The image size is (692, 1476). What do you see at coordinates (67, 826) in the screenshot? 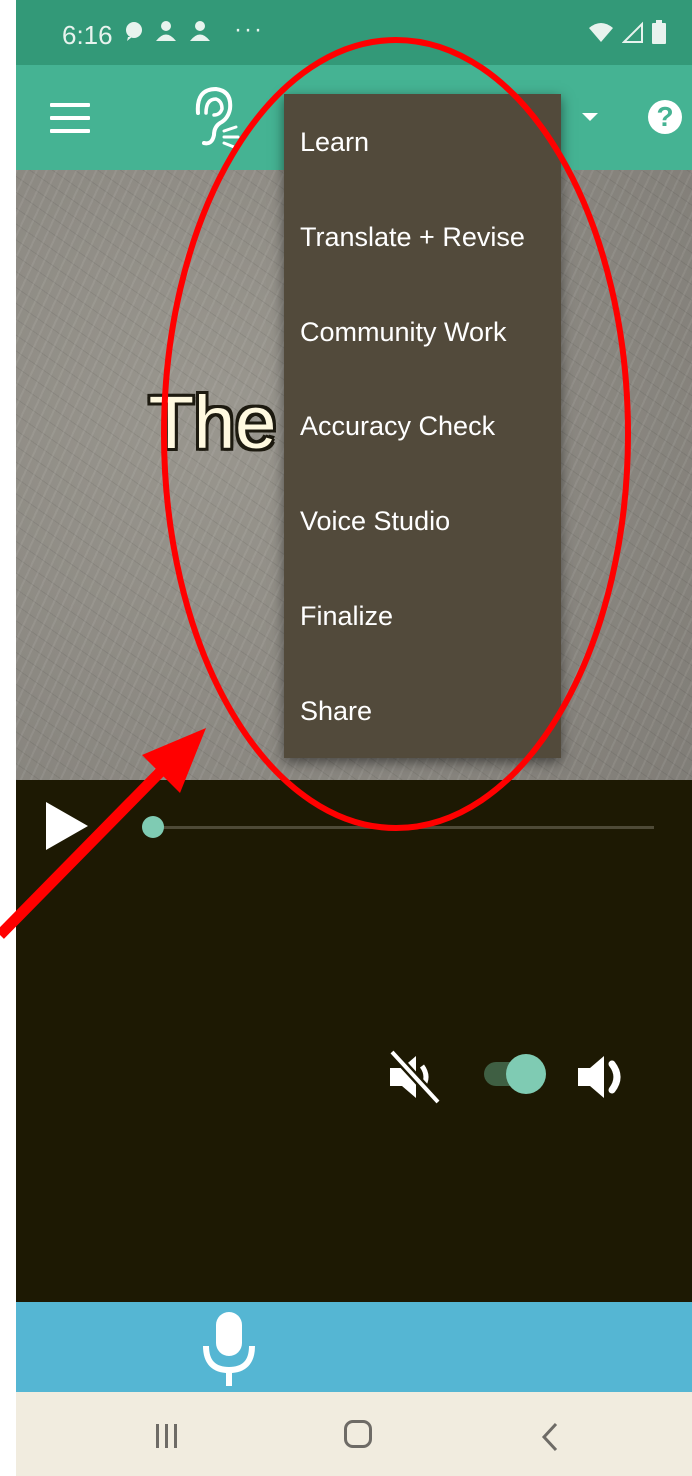
I see `play-icon` at bounding box center [67, 826].